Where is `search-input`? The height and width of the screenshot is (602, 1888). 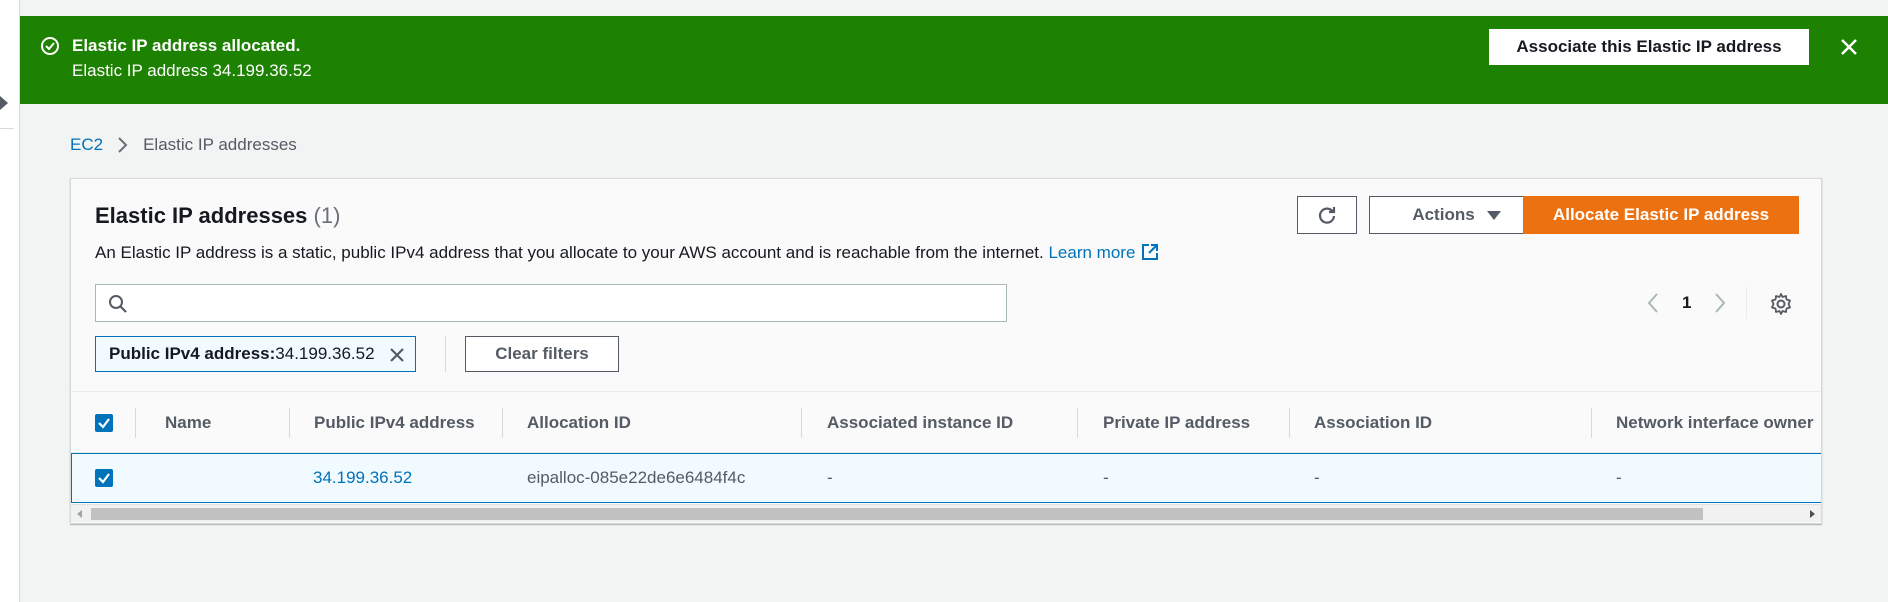 search-input is located at coordinates (570, 303).